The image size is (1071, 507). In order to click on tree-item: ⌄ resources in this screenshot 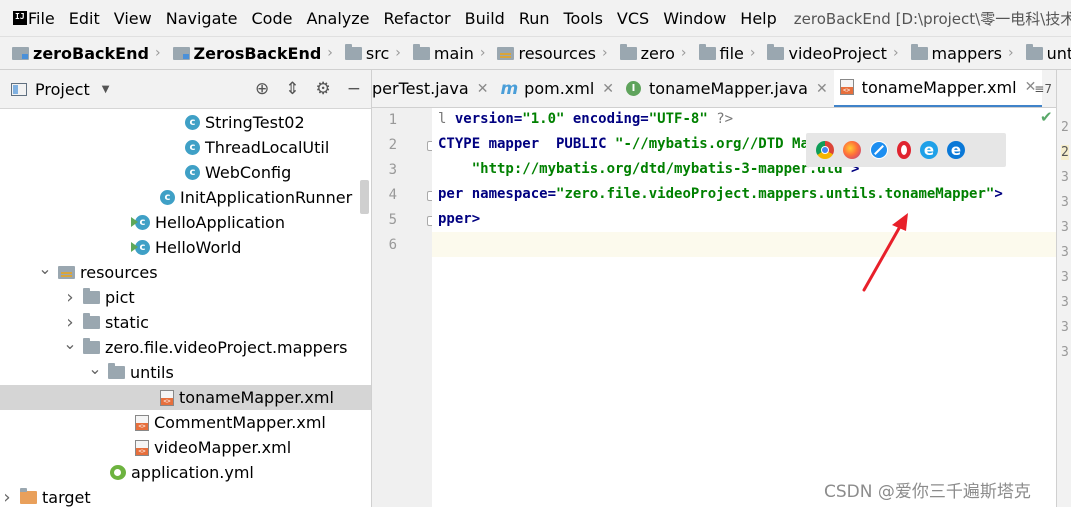, I will do `click(185, 272)`.